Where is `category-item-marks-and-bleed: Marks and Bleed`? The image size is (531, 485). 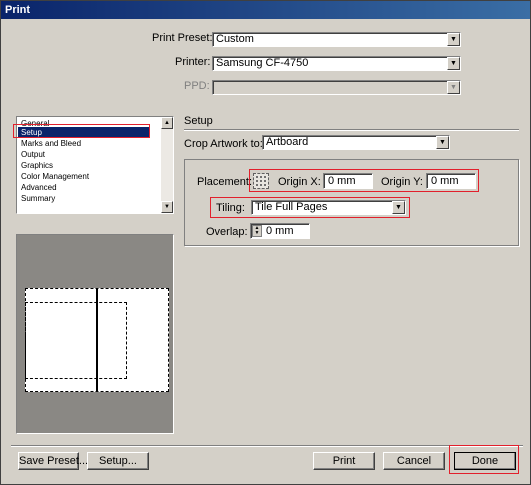
category-item-marks-and-bleed: Marks and Bleed is located at coordinates (51, 143).